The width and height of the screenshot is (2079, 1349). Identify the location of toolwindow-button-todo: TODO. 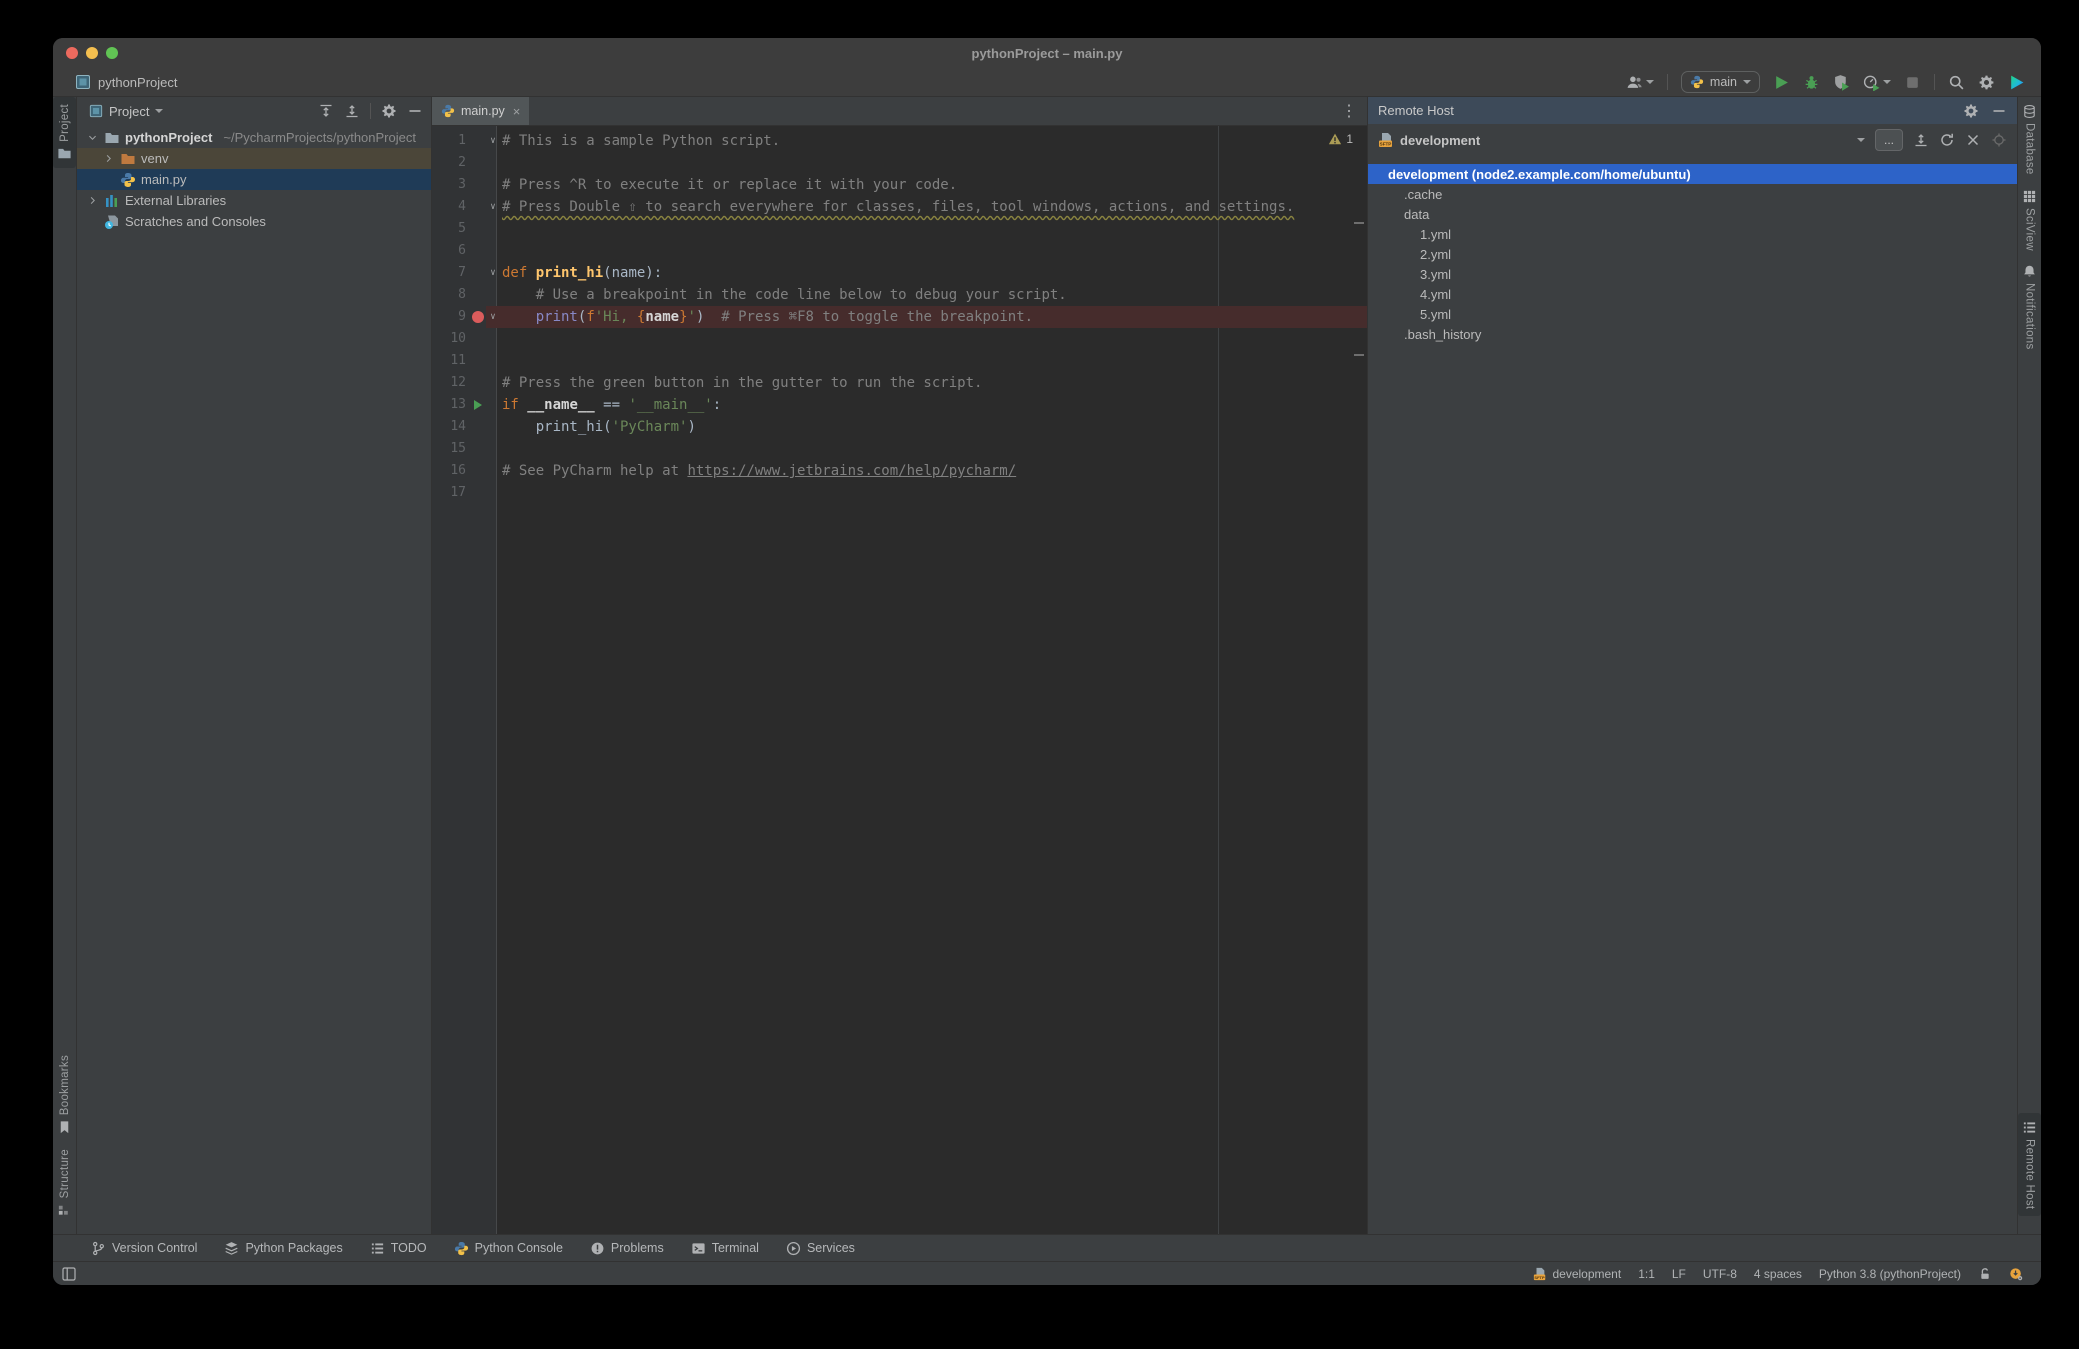
(398, 1248).